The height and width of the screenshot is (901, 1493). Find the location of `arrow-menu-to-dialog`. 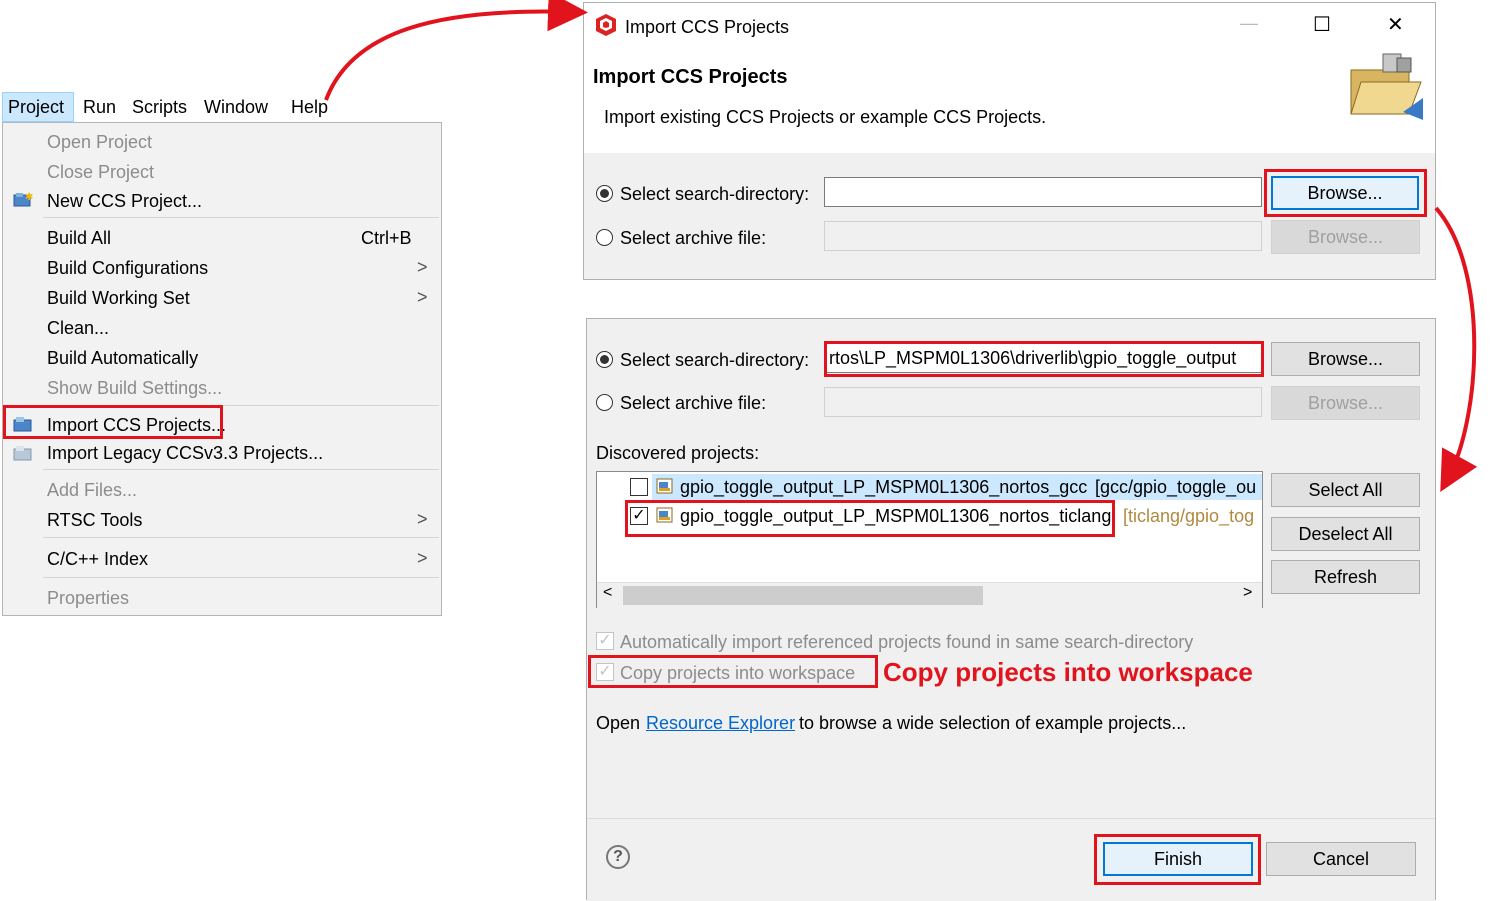

arrow-menu-to-dialog is located at coordinates (456, 50).